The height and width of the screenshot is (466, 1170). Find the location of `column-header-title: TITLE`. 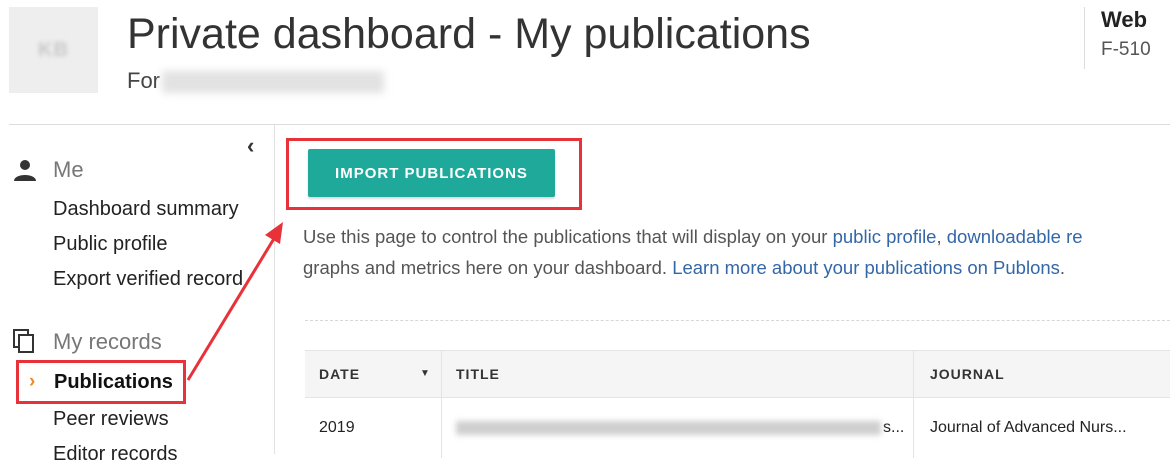

column-header-title: TITLE is located at coordinates (478, 374).